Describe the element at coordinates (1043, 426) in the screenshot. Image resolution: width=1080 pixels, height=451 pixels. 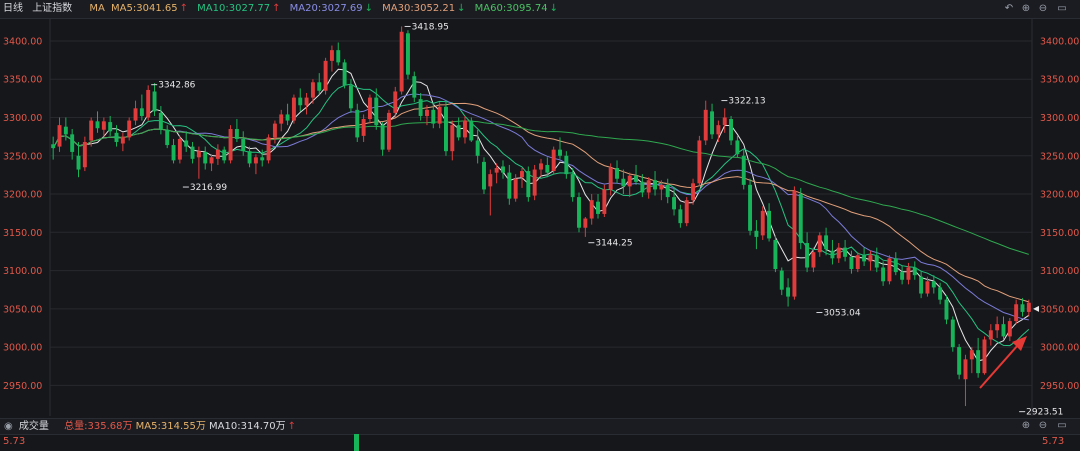
I see `volume-zoom-out-icon: ⊖` at that location.